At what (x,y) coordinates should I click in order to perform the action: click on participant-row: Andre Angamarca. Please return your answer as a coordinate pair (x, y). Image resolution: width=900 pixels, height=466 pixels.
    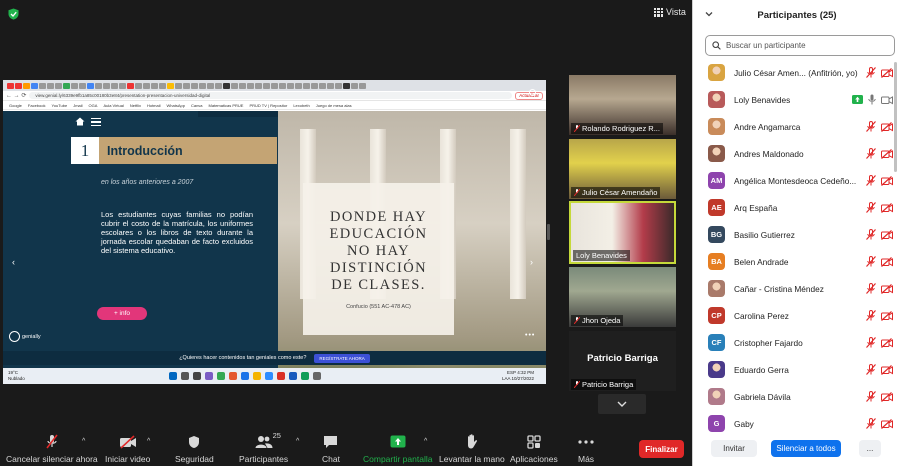
    Looking at the image, I should click on (796, 126).